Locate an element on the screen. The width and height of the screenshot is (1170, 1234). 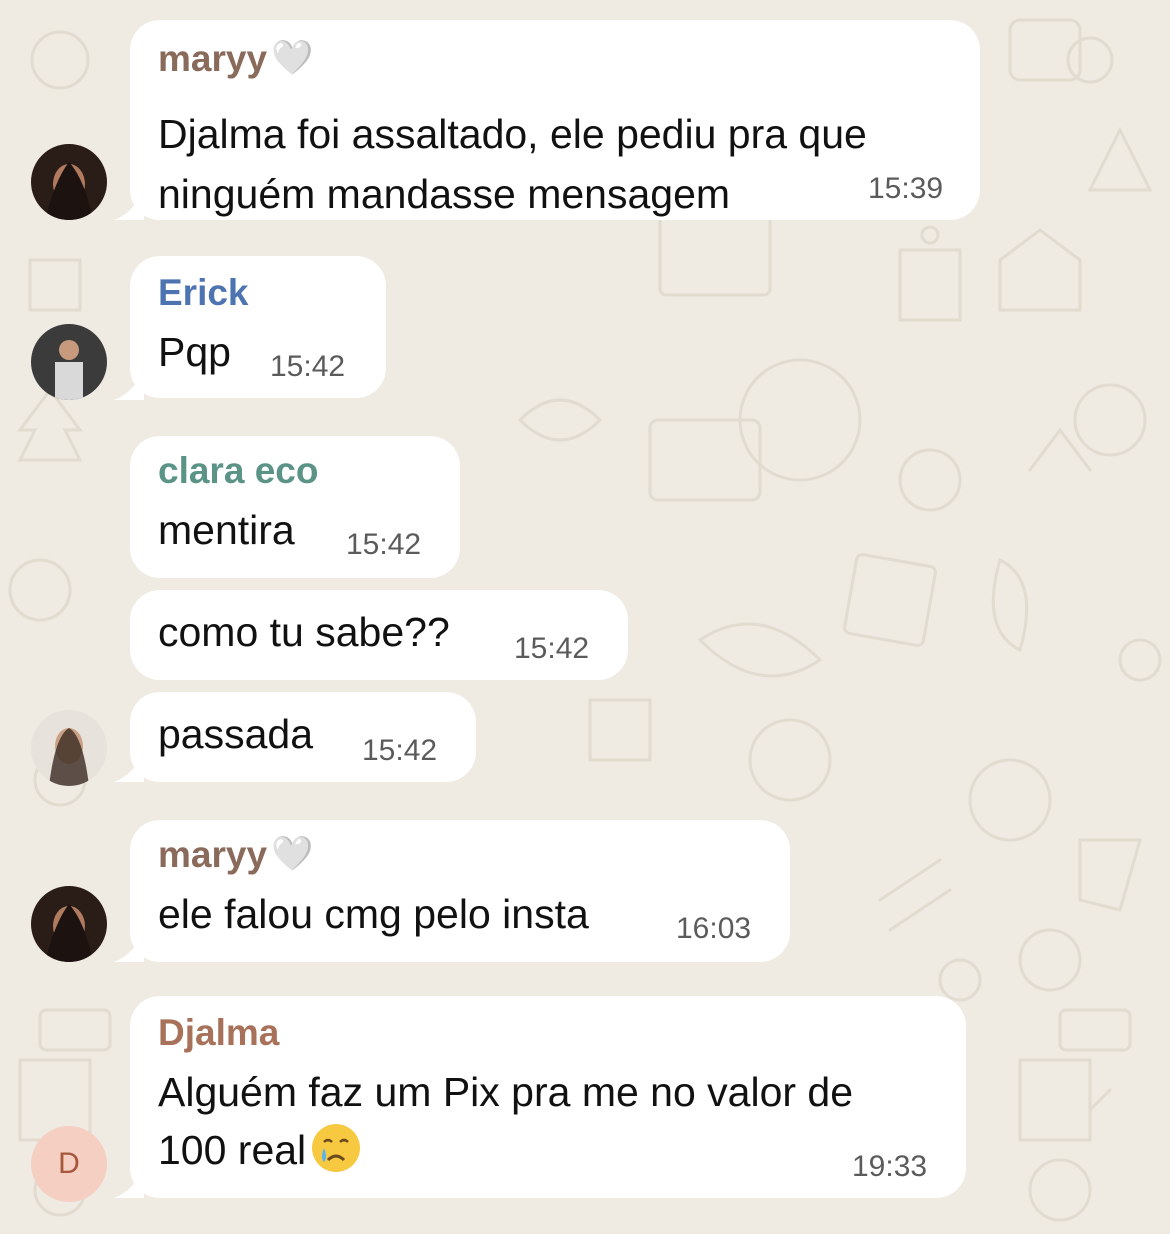
message-sender: Erick is located at coordinates (203, 292).